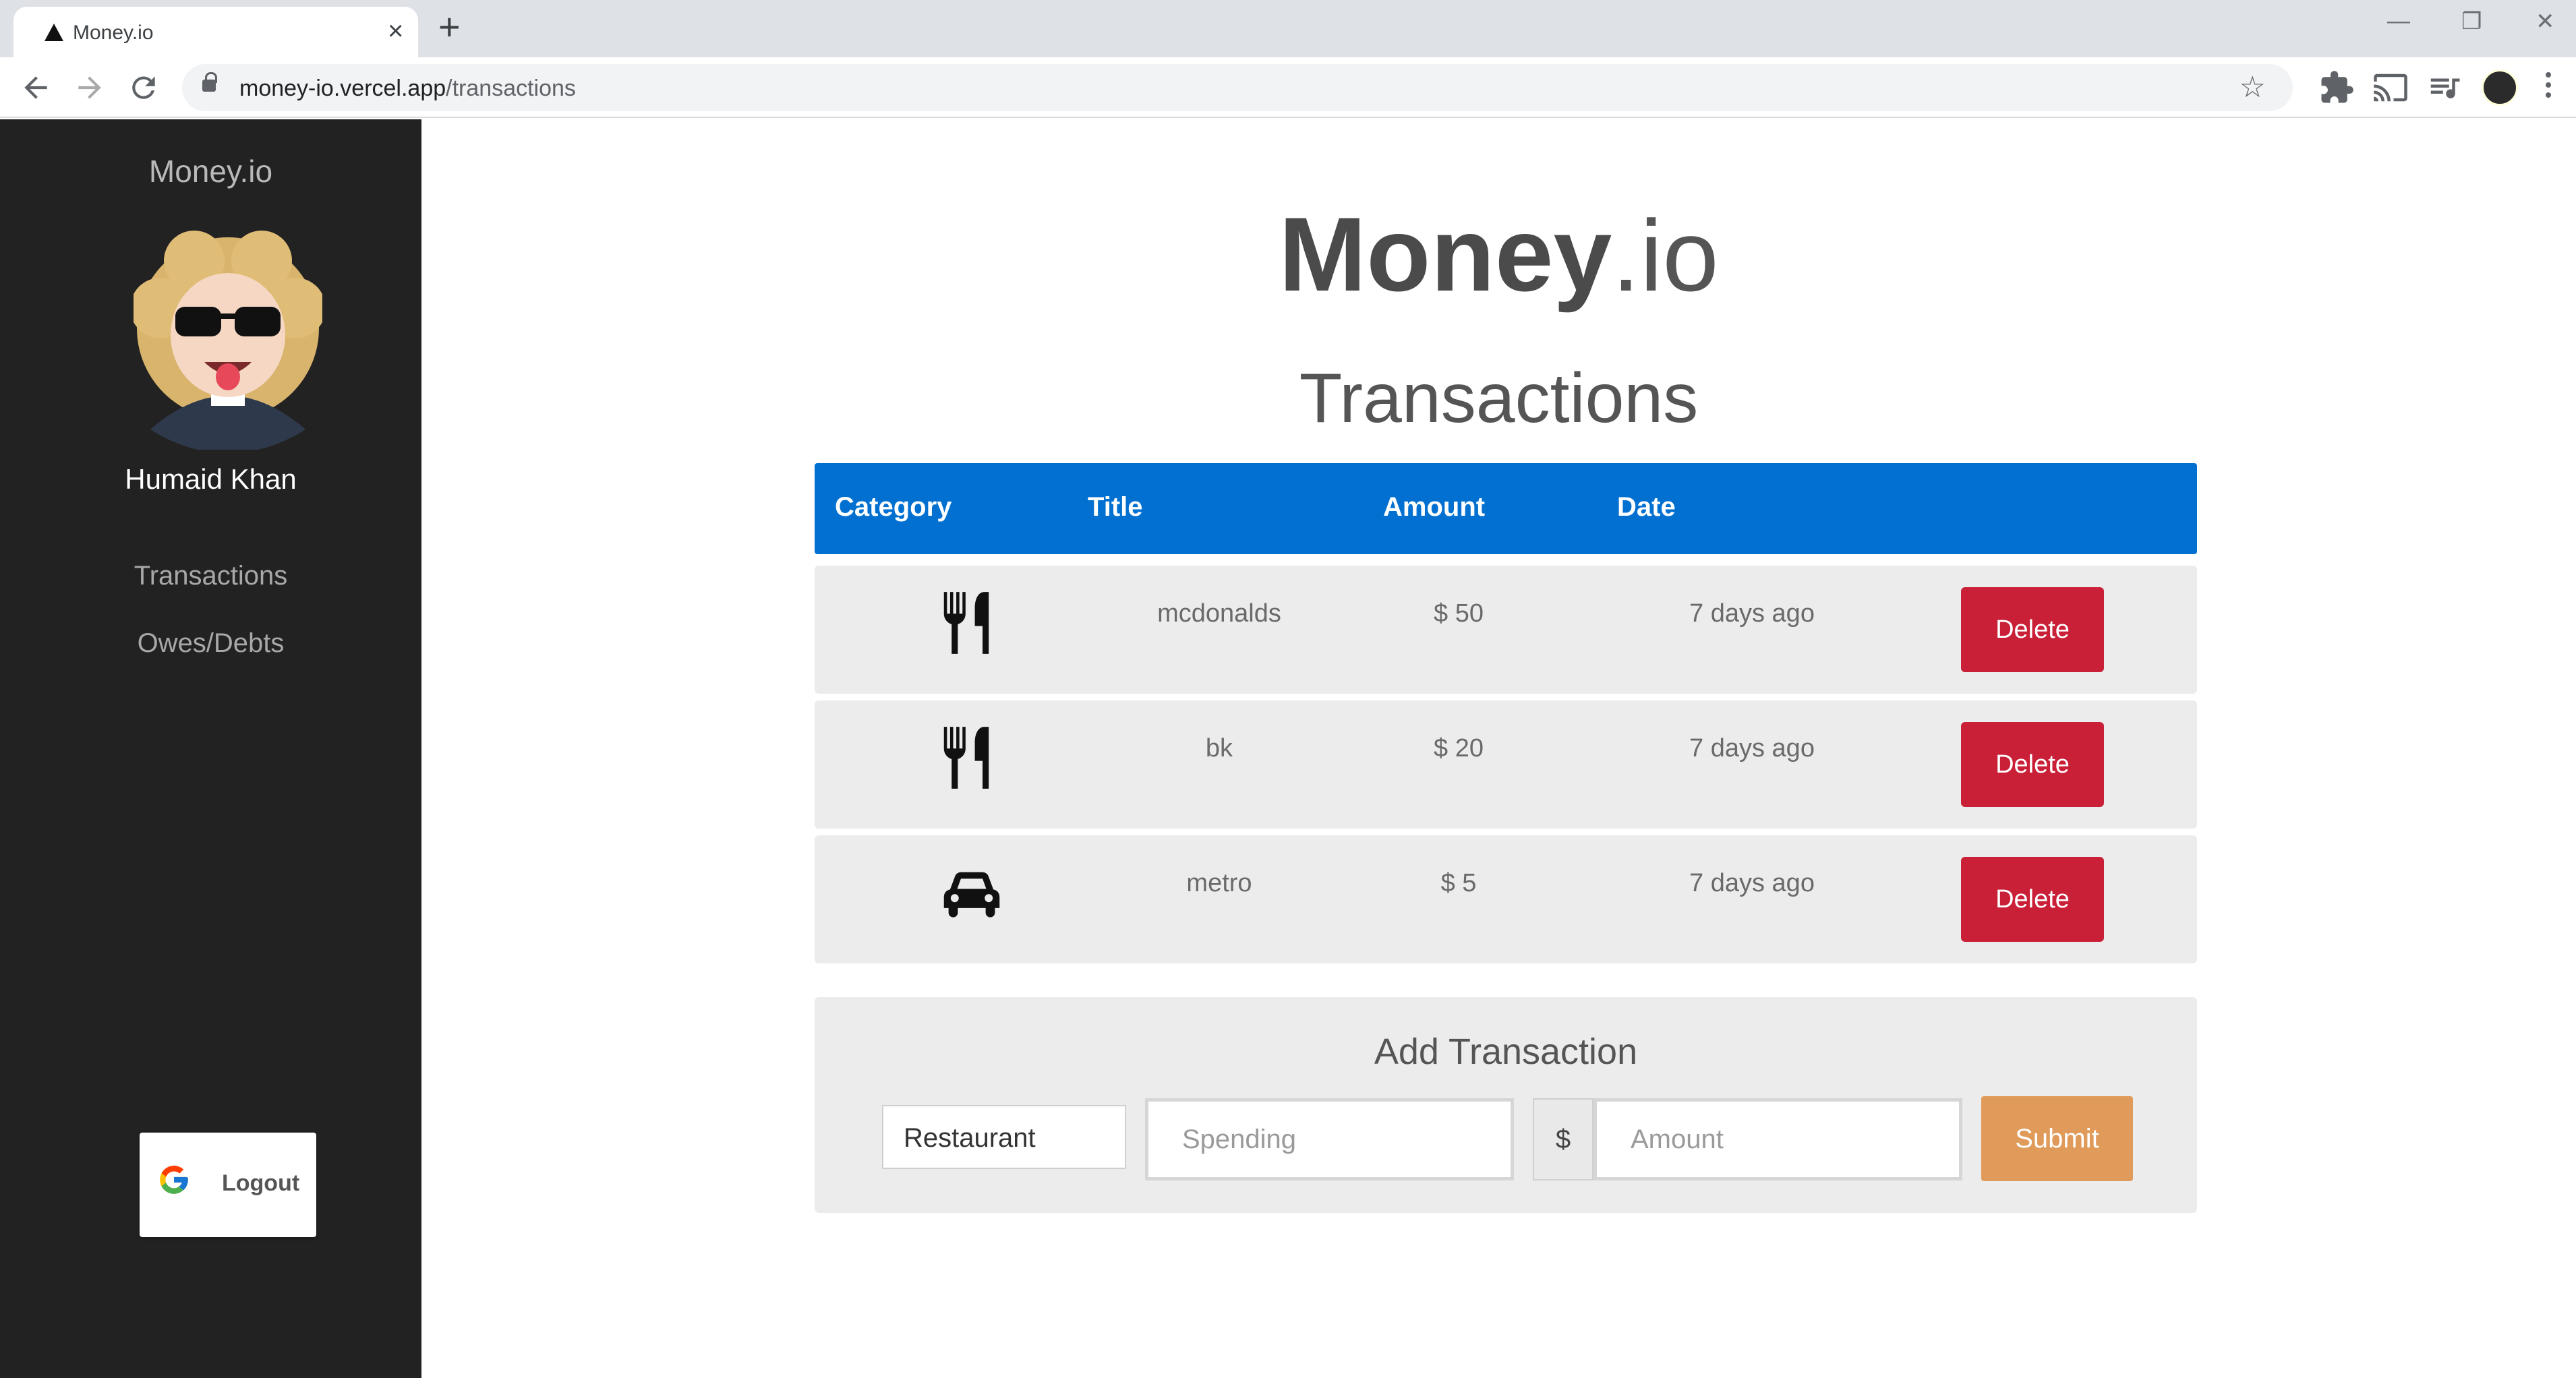 This screenshot has height=1378, width=2576. Describe the element at coordinates (2444, 88) in the screenshot. I see `media-queue-icon` at that location.